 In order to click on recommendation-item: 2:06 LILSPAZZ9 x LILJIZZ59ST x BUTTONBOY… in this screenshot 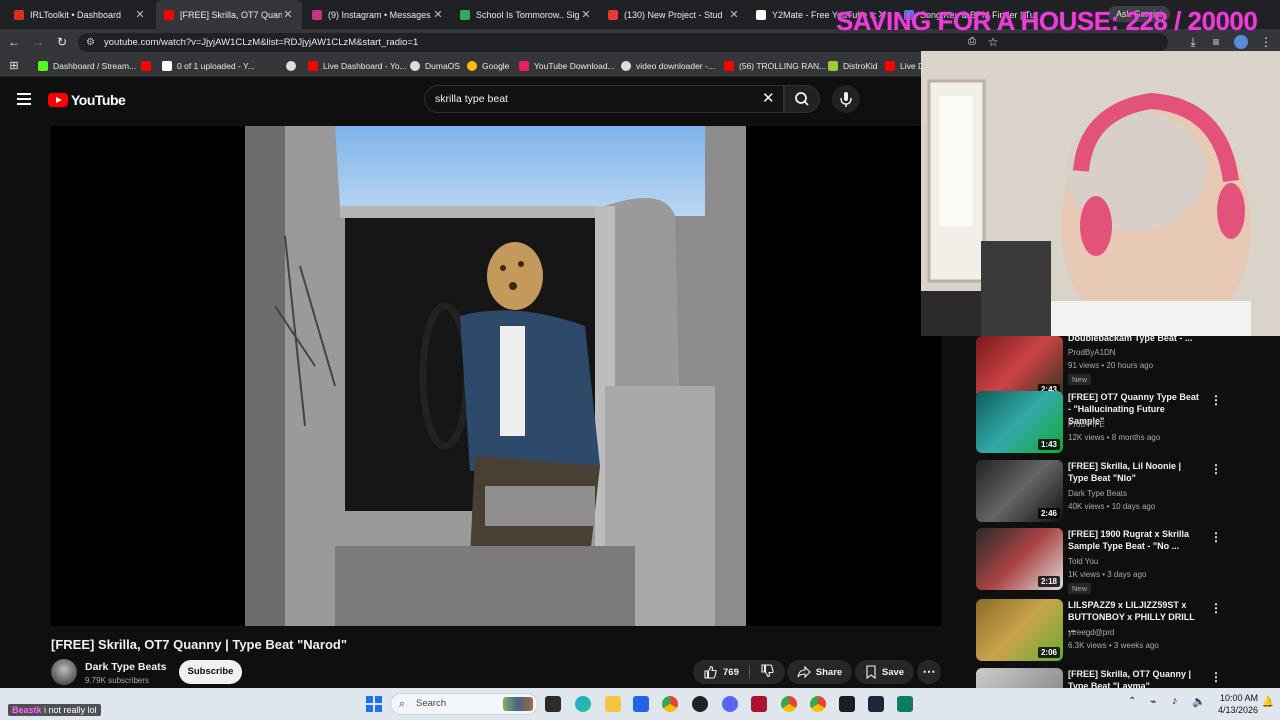, I will do `click(1113, 630)`.